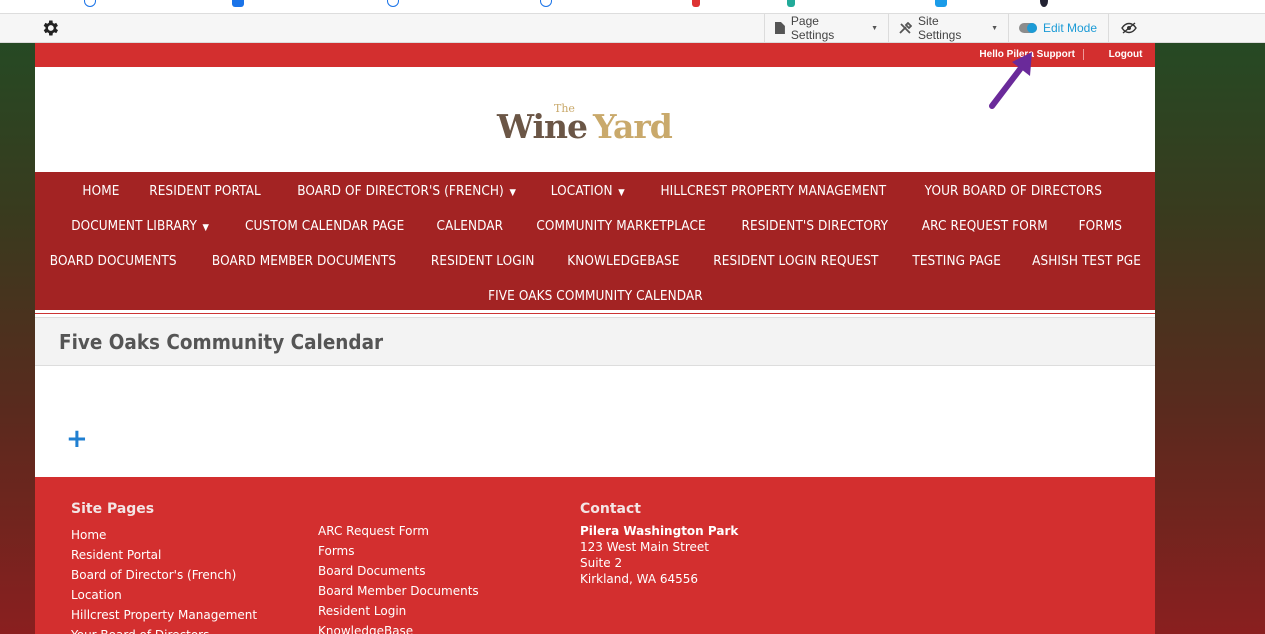  I want to click on annotation-arrow-icon, so click(1010, 80).